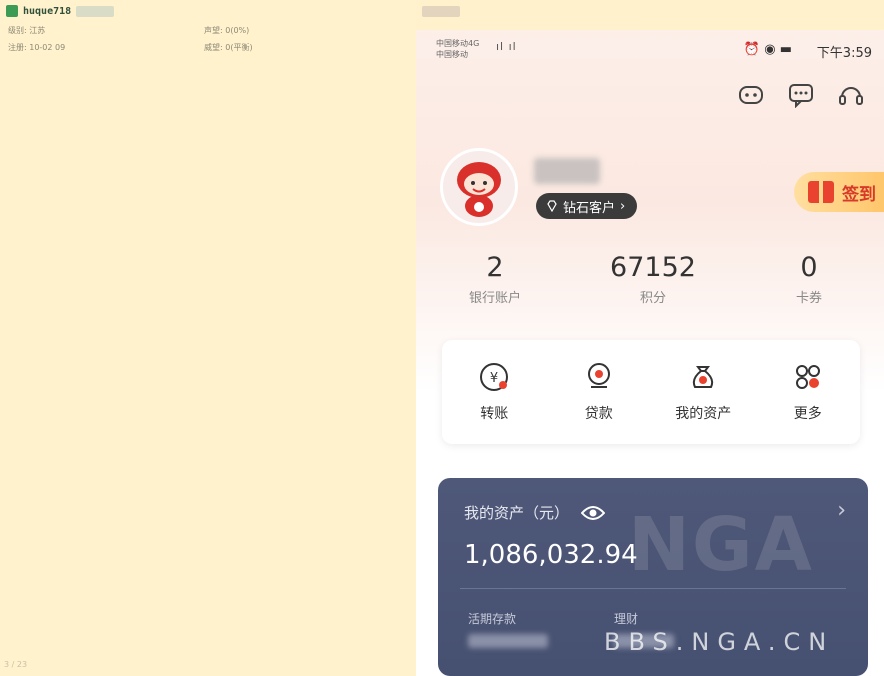  I want to click on header-actions, so click(801, 95).